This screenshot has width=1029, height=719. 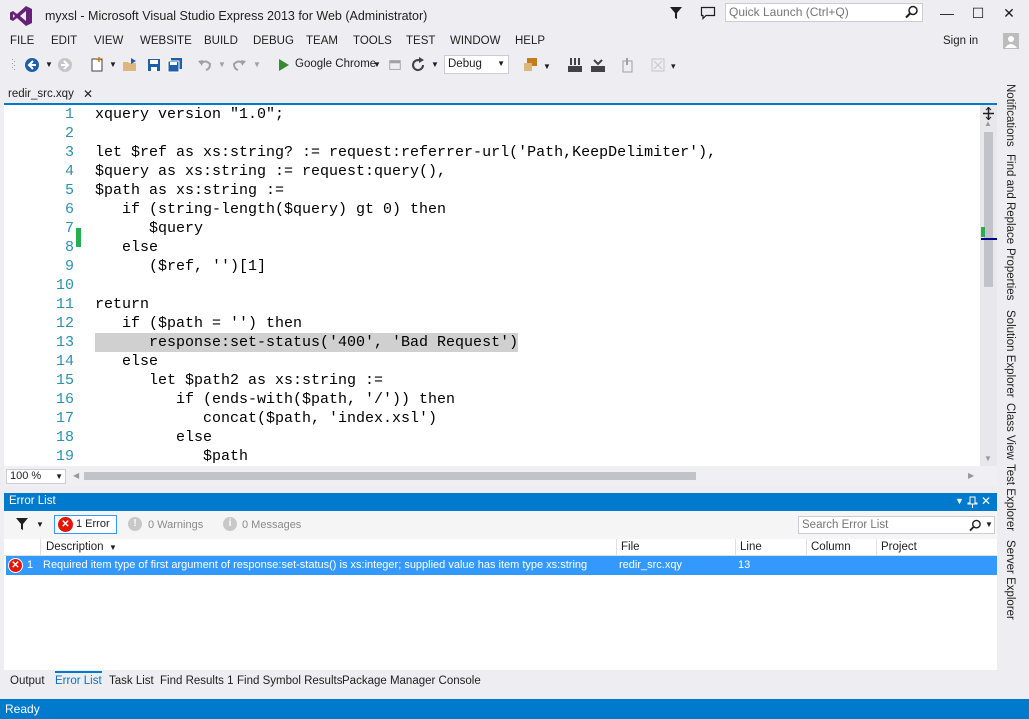 What do you see at coordinates (959, 501) in the screenshot?
I see `window-position-icon: ▼` at bounding box center [959, 501].